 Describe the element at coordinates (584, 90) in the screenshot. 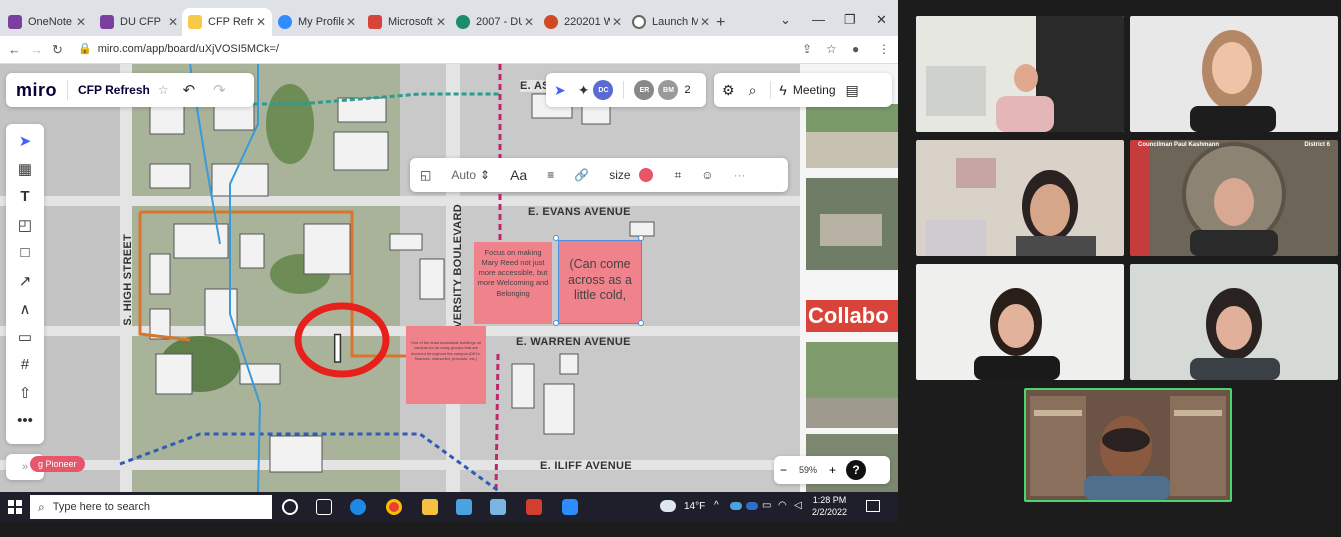

I see `celebrate-icon: ✦` at that location.